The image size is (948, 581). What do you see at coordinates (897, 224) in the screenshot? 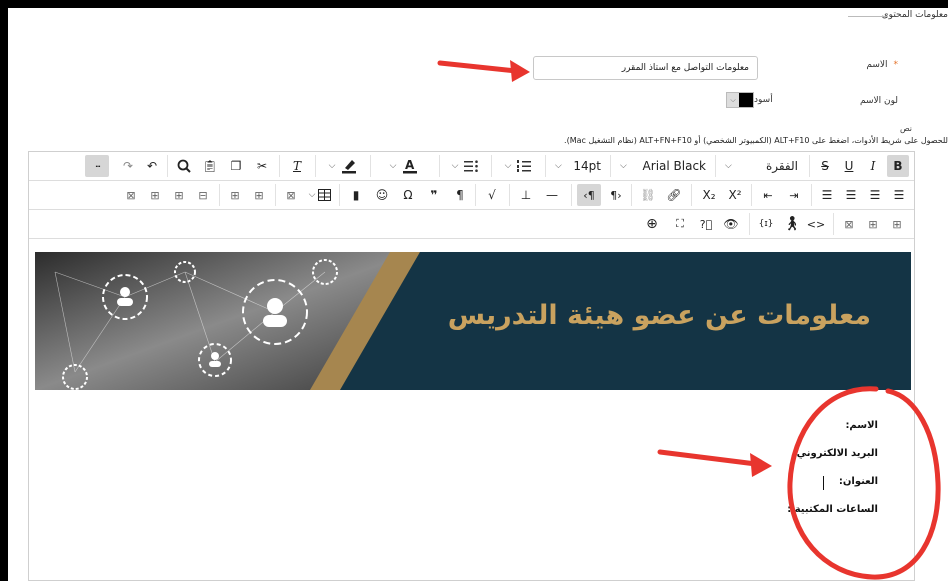
I see `table-props-icon: ⊞` at bounding box center [897, 224].